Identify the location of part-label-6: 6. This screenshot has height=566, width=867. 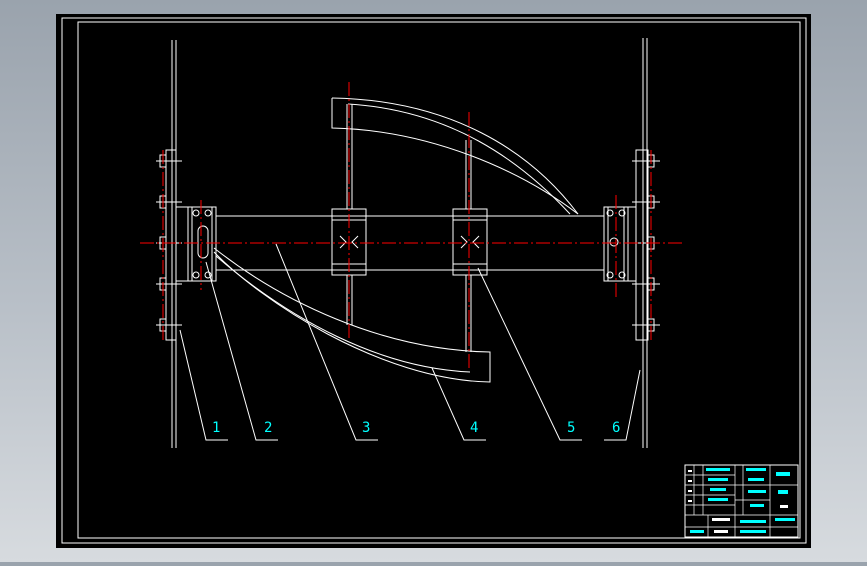
(616, 428).